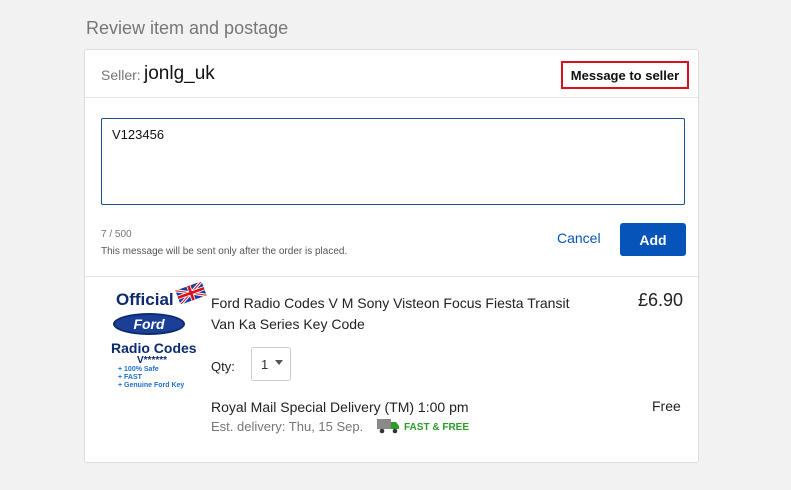 The image size is (791, 490). Describe the element at coordinates (666, 406) in the screenshot. I see `delivery-price: Free` at that location.